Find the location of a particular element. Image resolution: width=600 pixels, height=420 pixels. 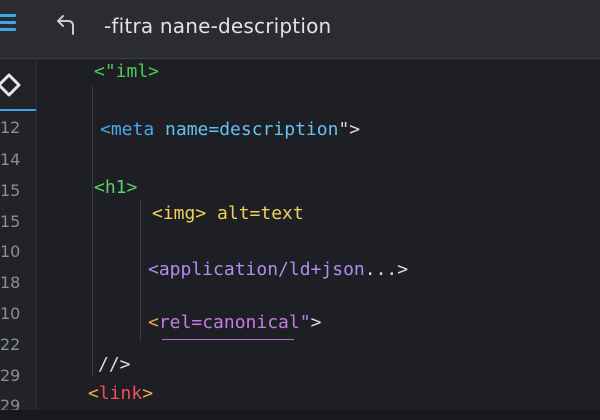

code-token: name= is located at coordinates (192, 129).